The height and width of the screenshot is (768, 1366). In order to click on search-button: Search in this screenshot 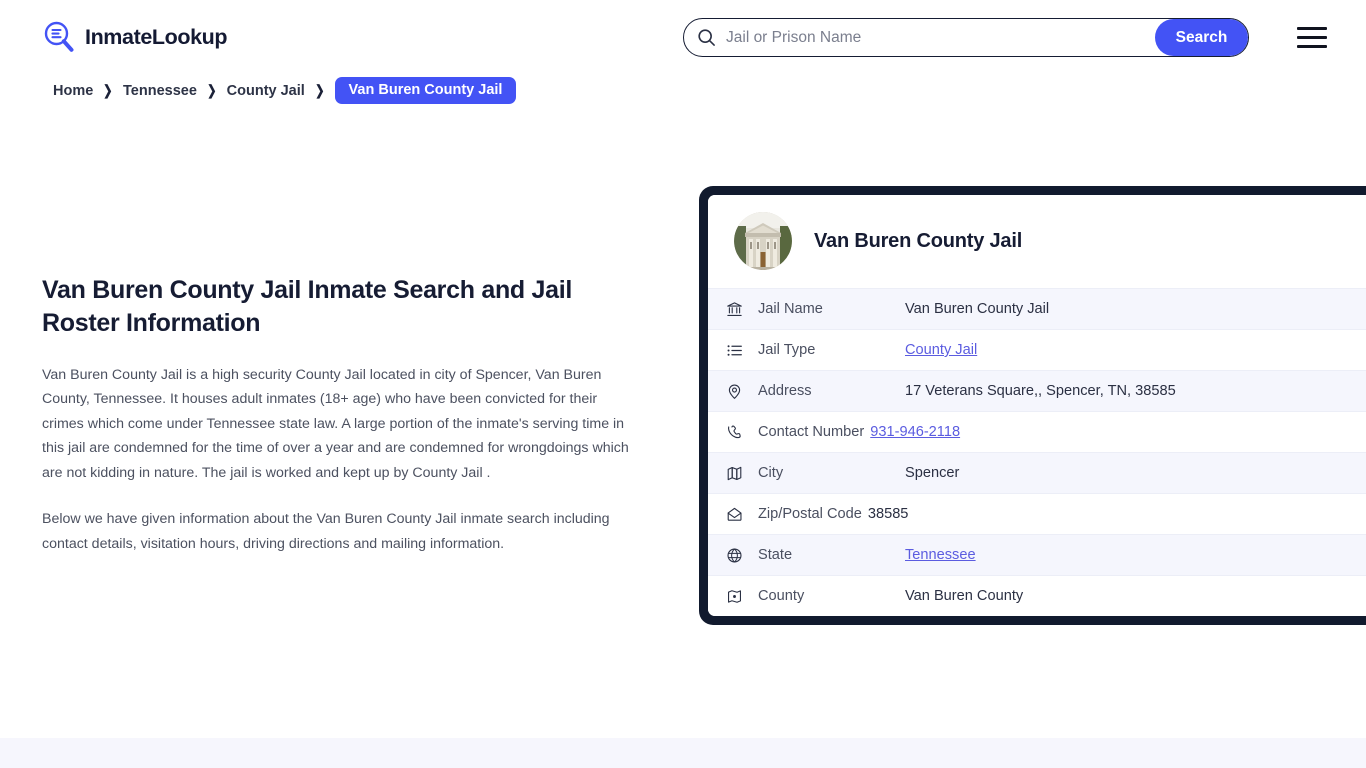, I will do `click(1201, 37)`.